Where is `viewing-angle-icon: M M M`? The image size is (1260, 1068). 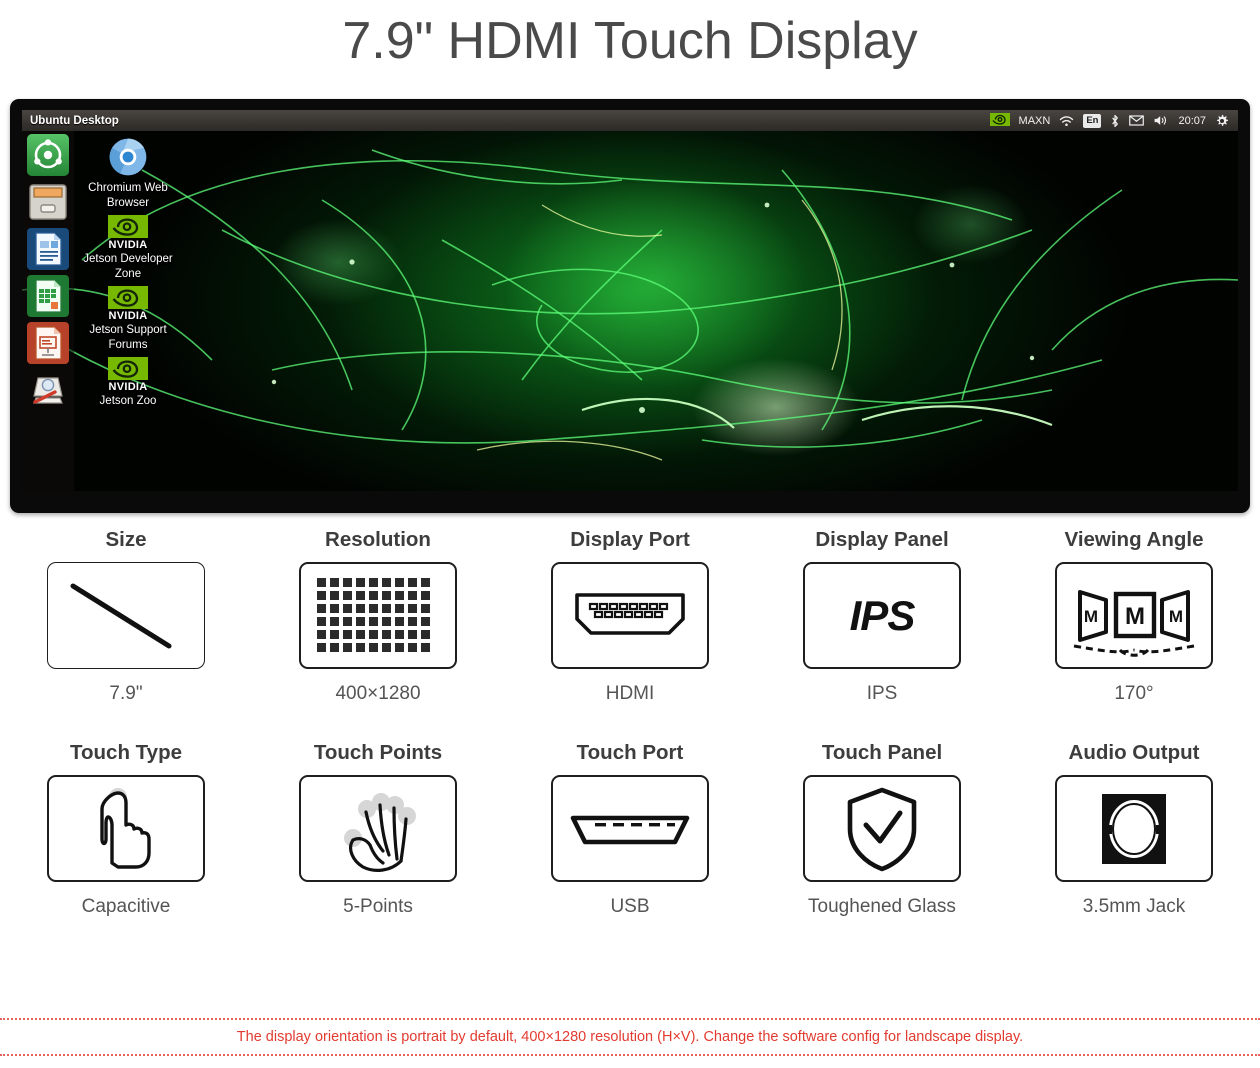 viewing-angle-icon: M M M is located at coordinates (1134, 615).